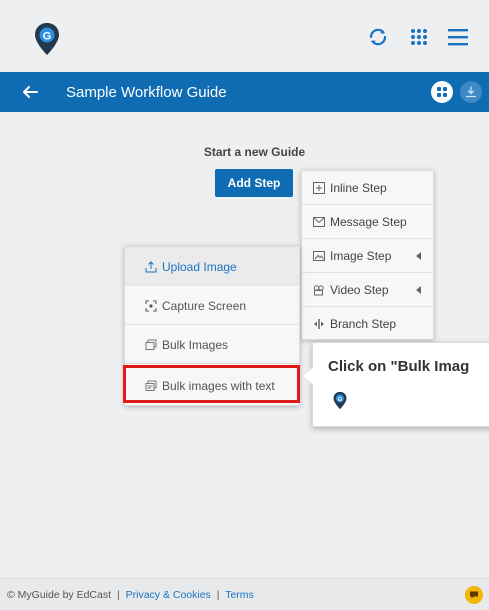  Describe the element at coordinates (152, 306) in the screenshot. I see `capture-icon` at that location.